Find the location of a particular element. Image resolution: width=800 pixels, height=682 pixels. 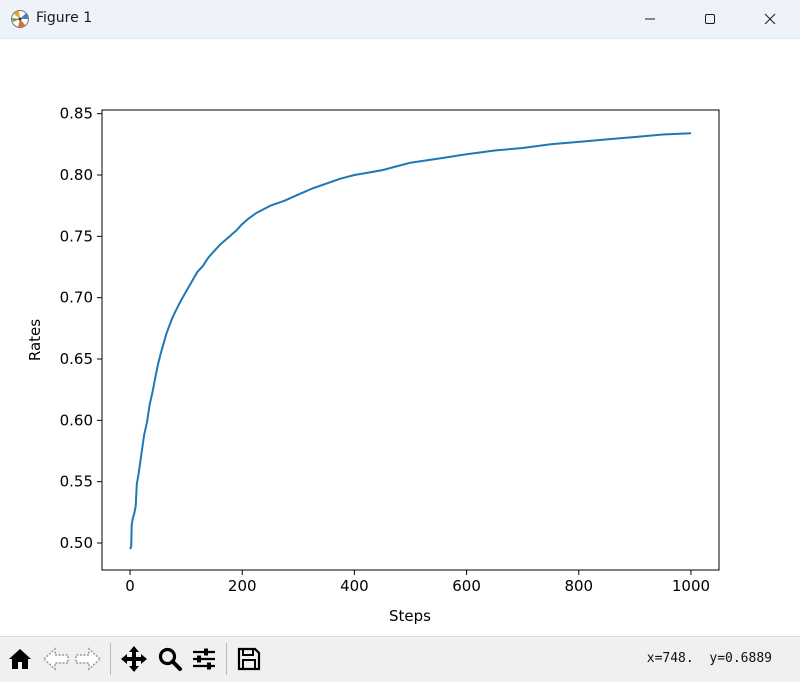

y-tick-label: 0.50 is located at coordinates (76, 543).